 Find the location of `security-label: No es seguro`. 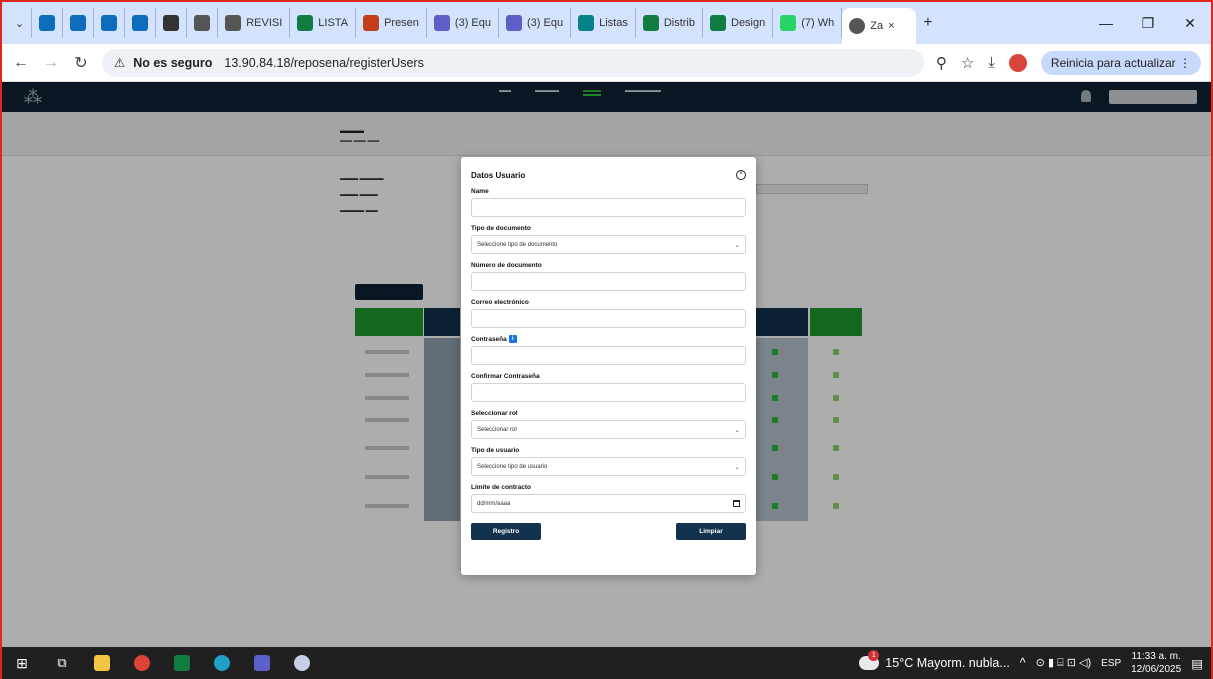

security-label: No es seguro is located at coordinates (172, 63).